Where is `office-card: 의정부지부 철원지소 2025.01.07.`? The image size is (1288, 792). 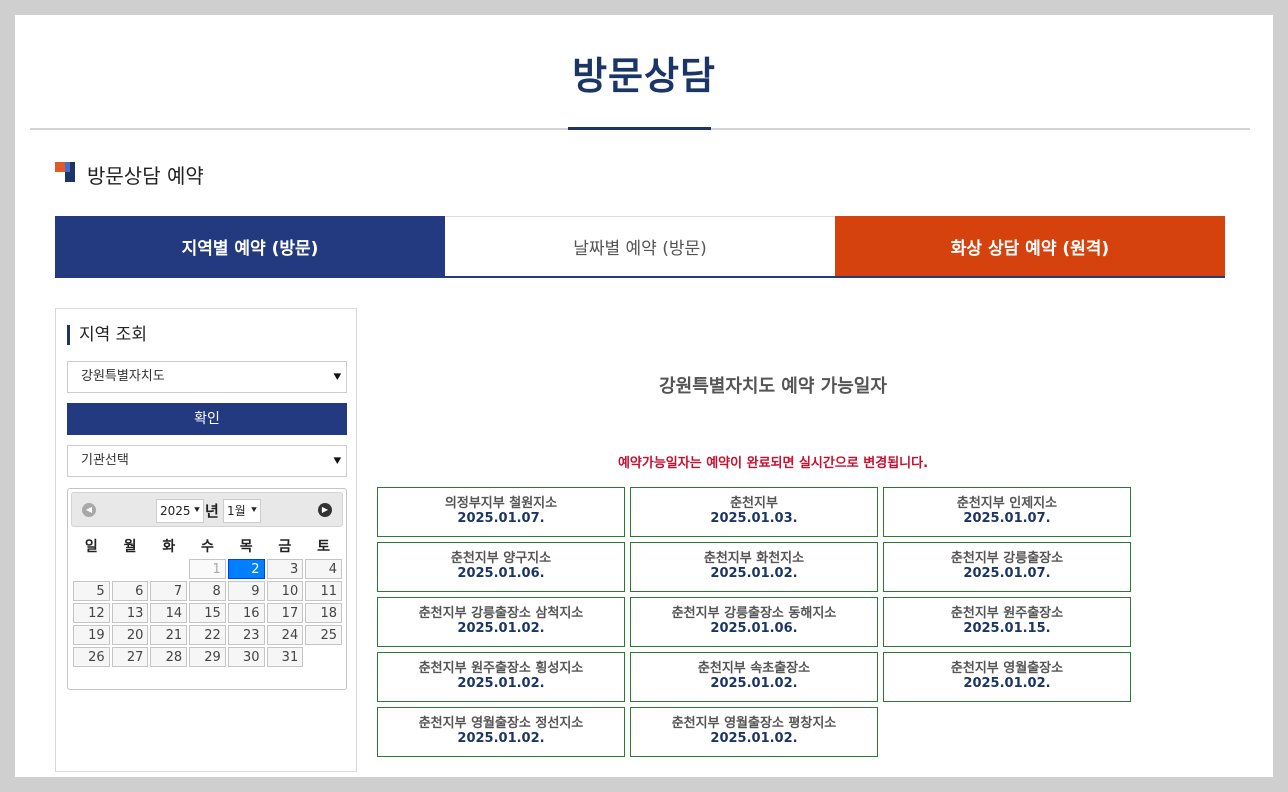
office-card: 의정부지부 철원지소 2025.01.07. is located at coordinates (501, 512).